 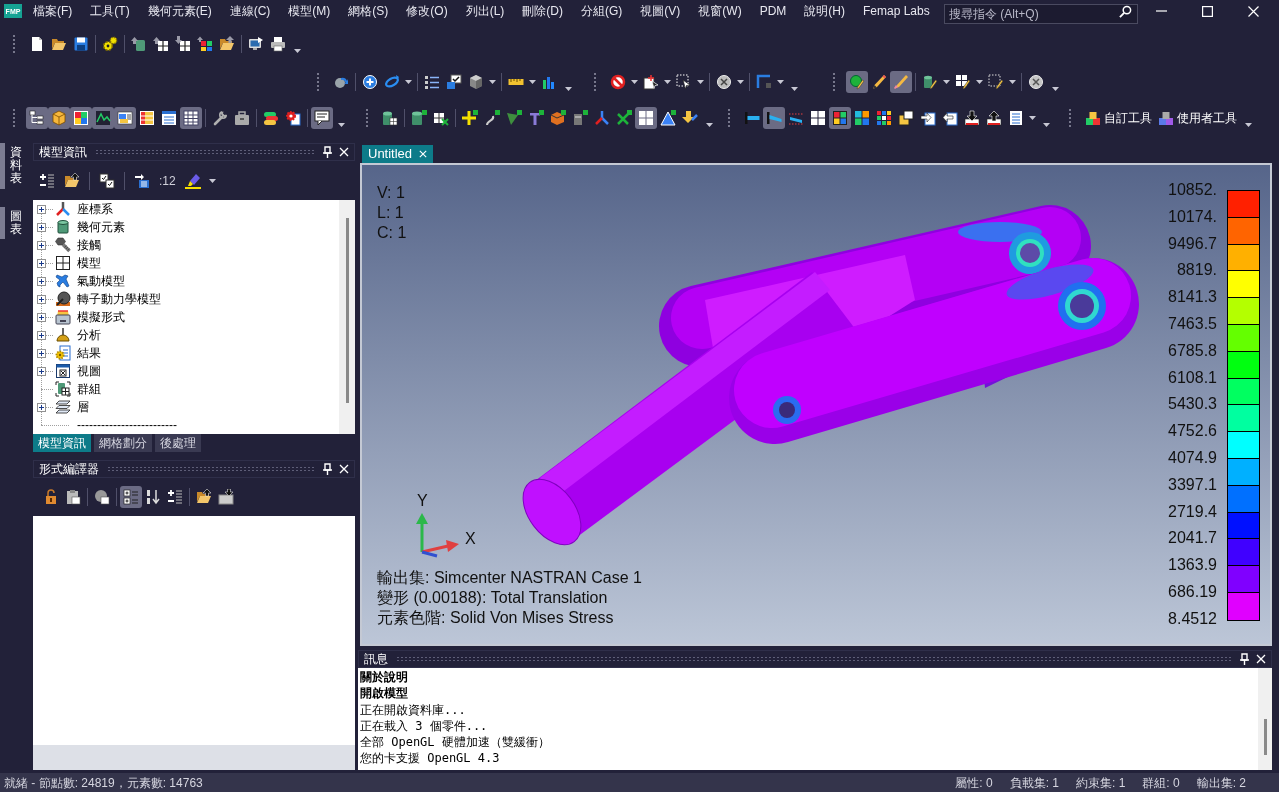 I want to click on tree-item: 氣動模型, so click(x=101, y=281).